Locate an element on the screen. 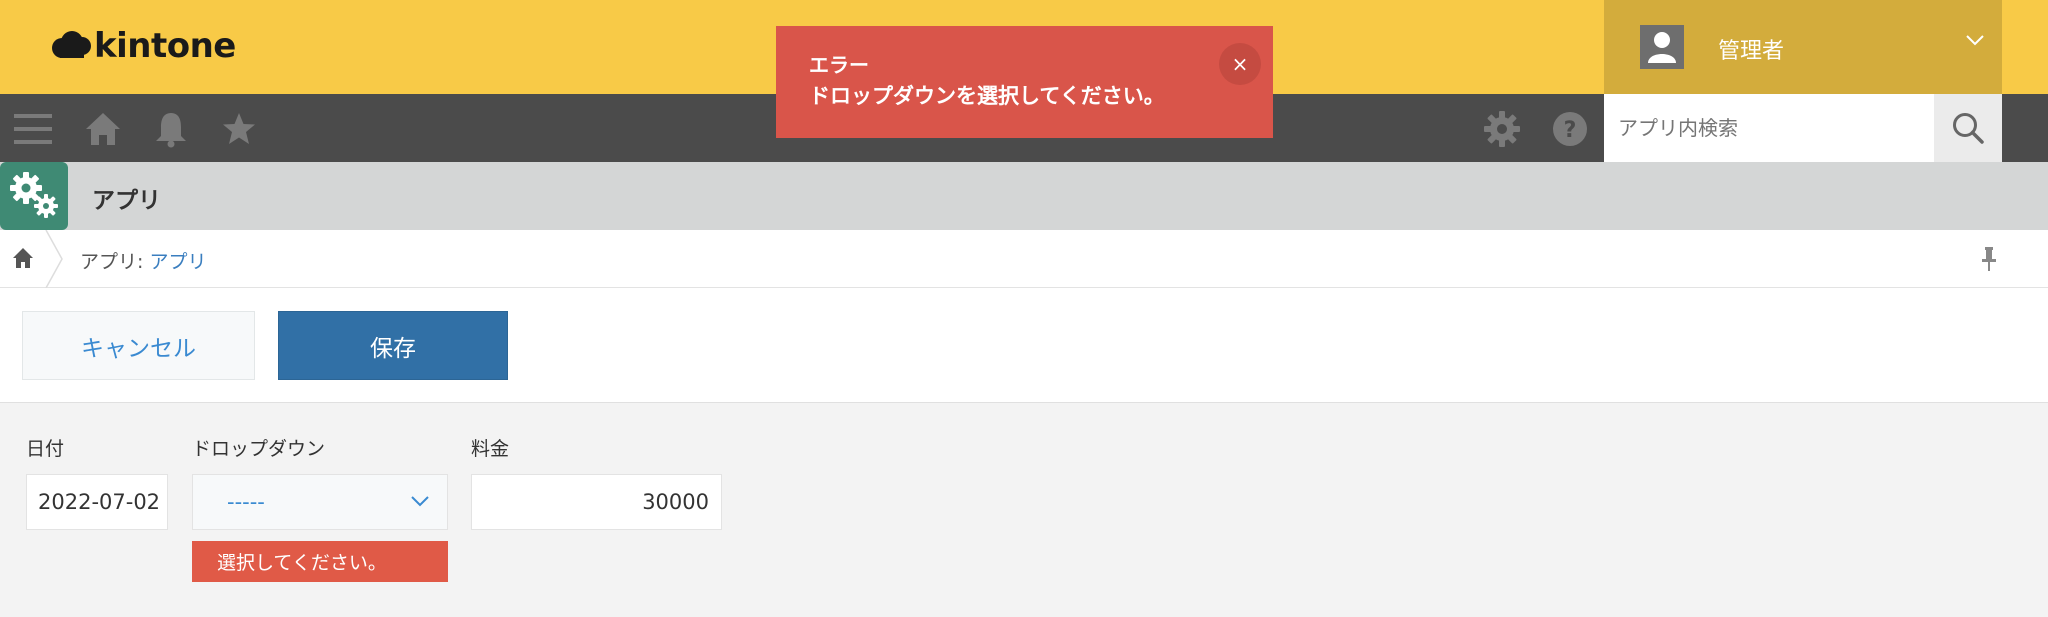  user-icon is located at coordinates (1662, 47).